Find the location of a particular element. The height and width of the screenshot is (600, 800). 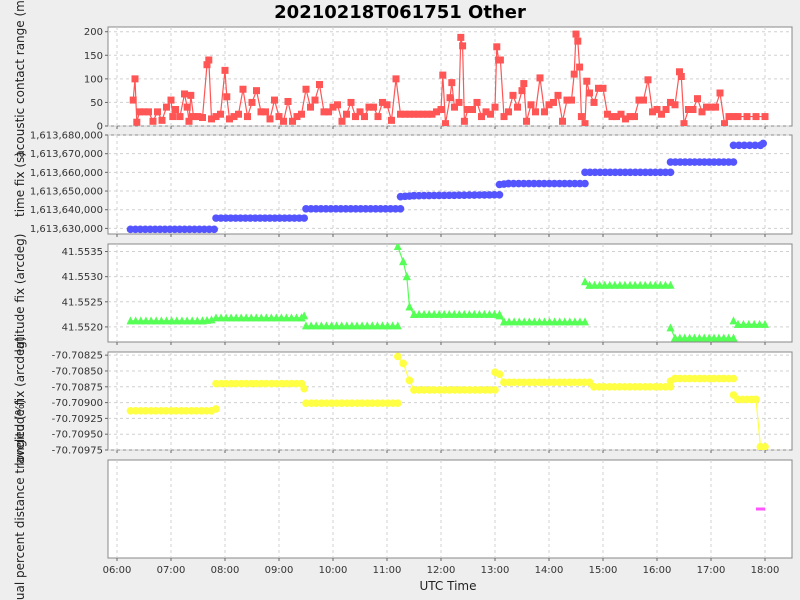

y-tick-label: 150 is located at coordinates (93, 56).